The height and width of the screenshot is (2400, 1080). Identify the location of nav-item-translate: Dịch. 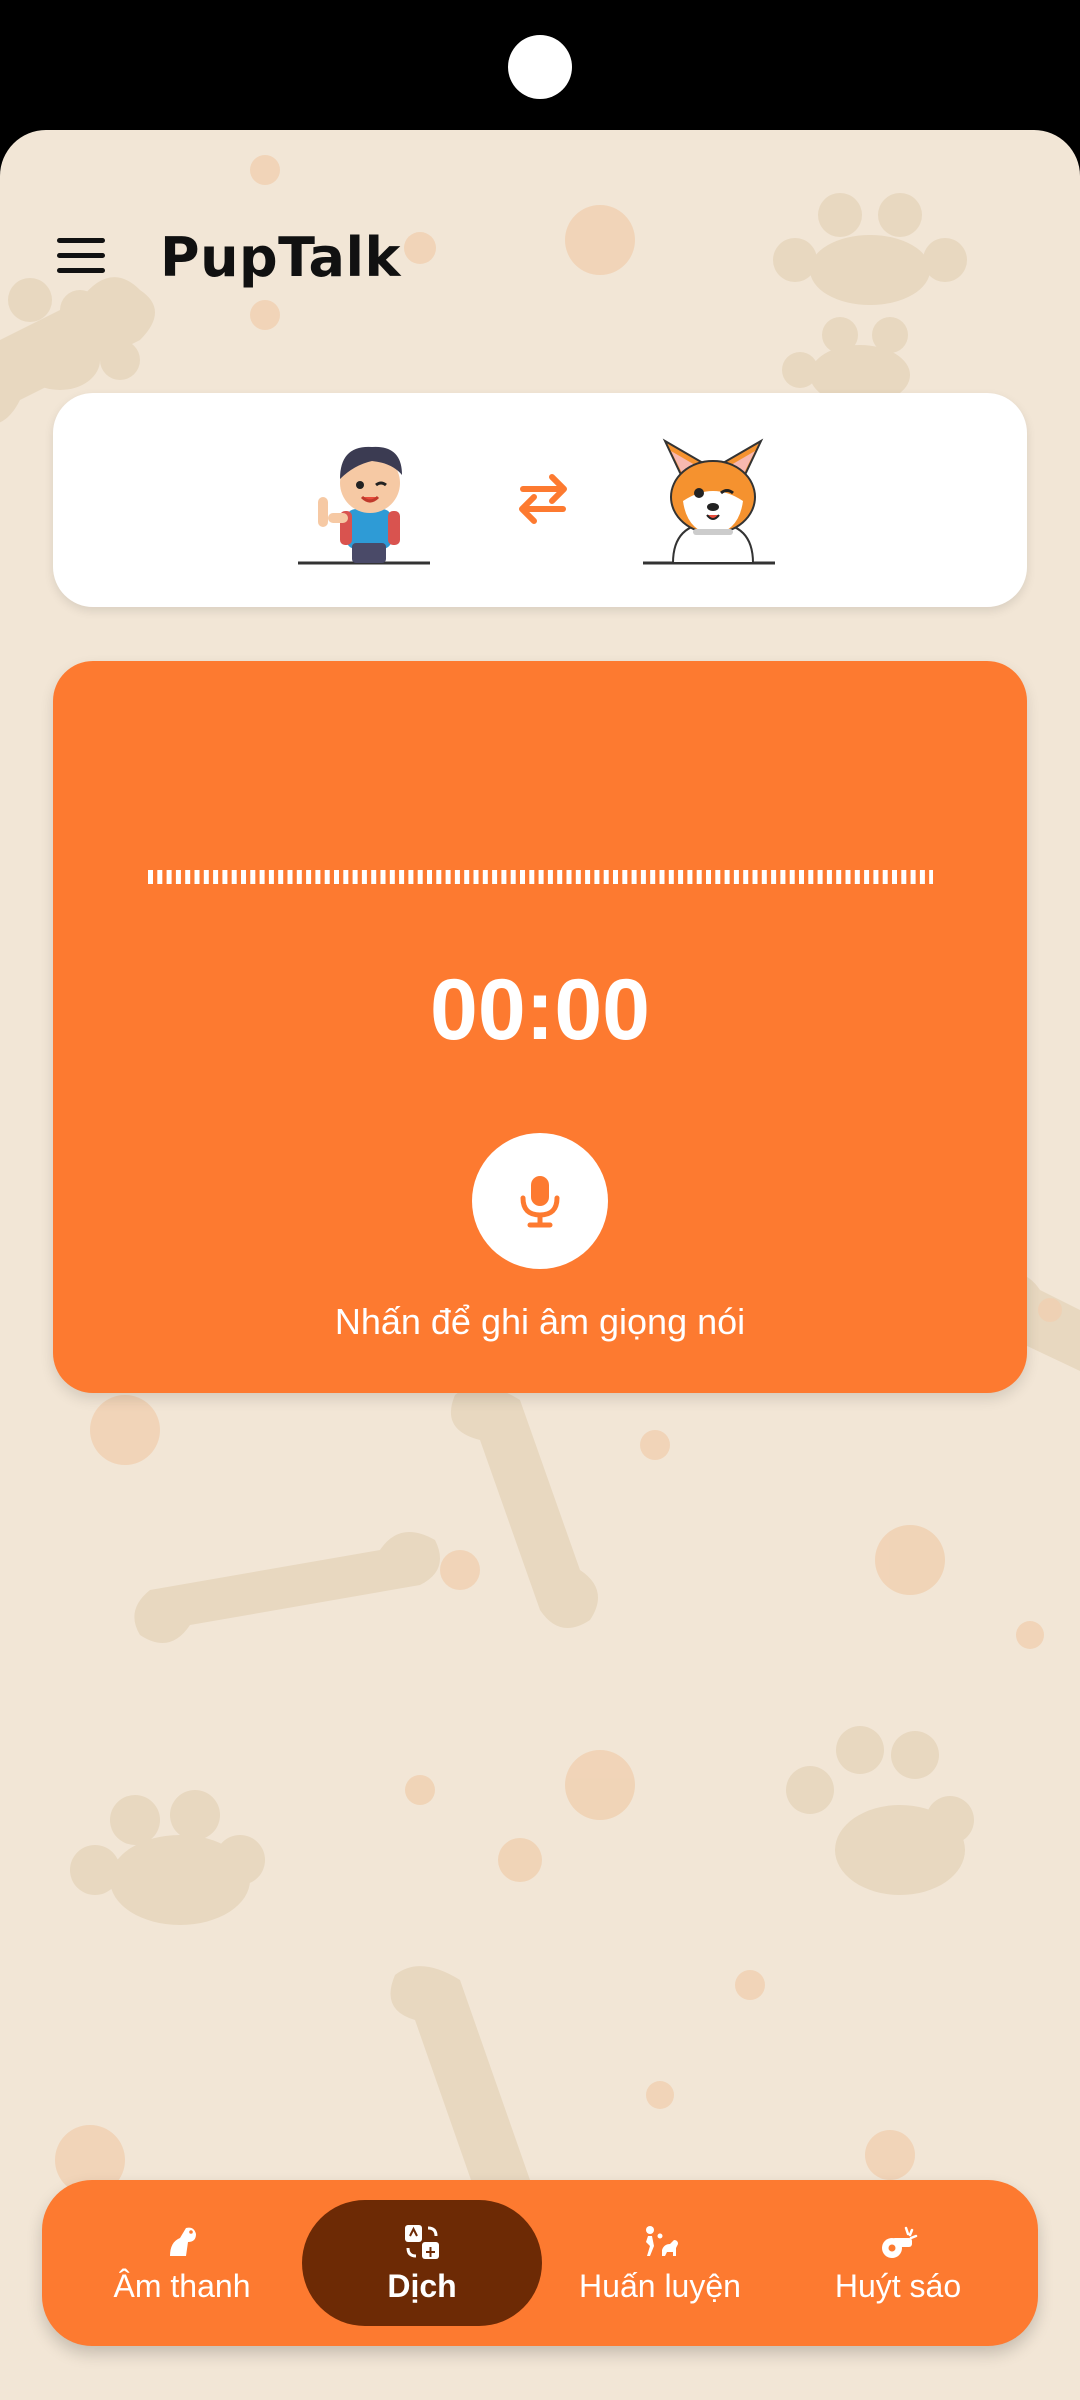
(422, 2263).